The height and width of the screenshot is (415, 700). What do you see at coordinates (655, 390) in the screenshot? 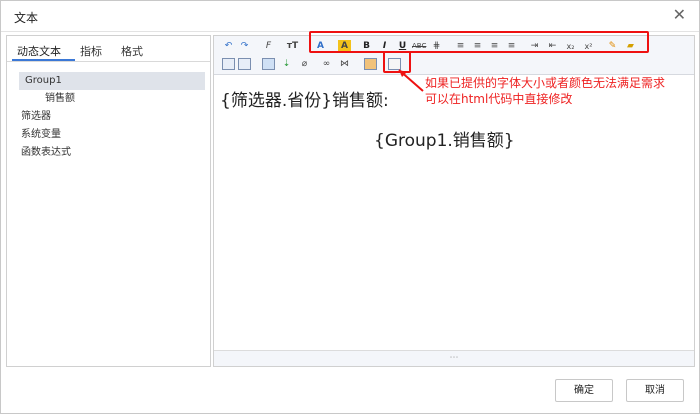
I see `cancel-button: 取消` at bounding box center [655, 390].